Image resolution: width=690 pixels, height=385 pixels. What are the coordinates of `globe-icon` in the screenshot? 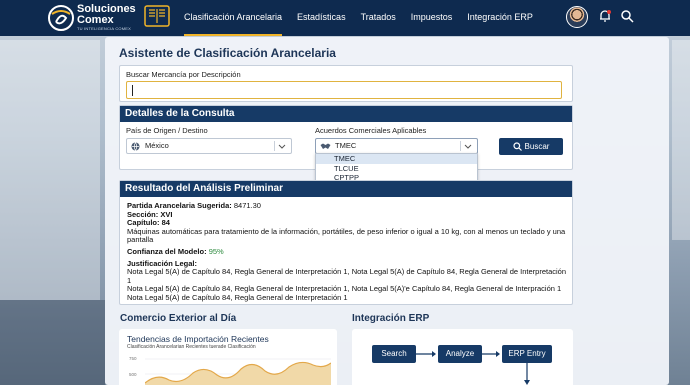 It's located at (135, 146).